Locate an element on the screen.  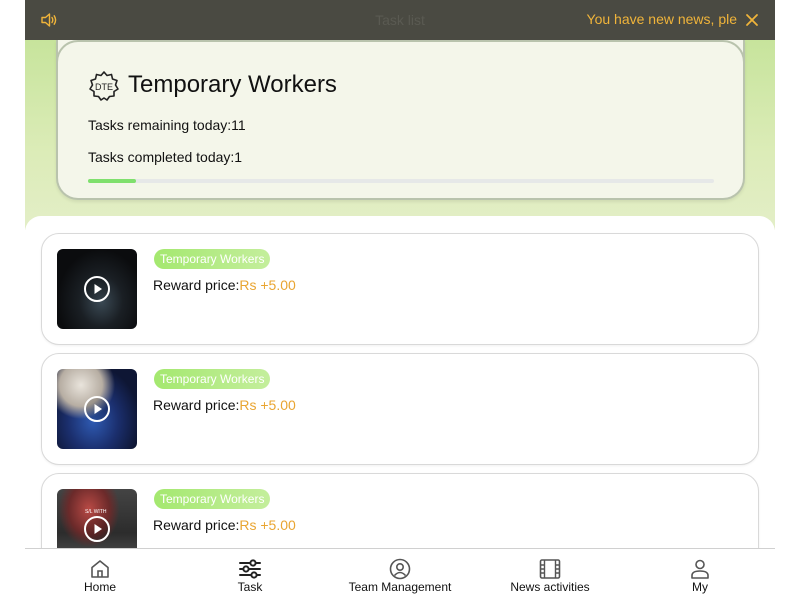
progress-bar is located at coordinates (401, 181).